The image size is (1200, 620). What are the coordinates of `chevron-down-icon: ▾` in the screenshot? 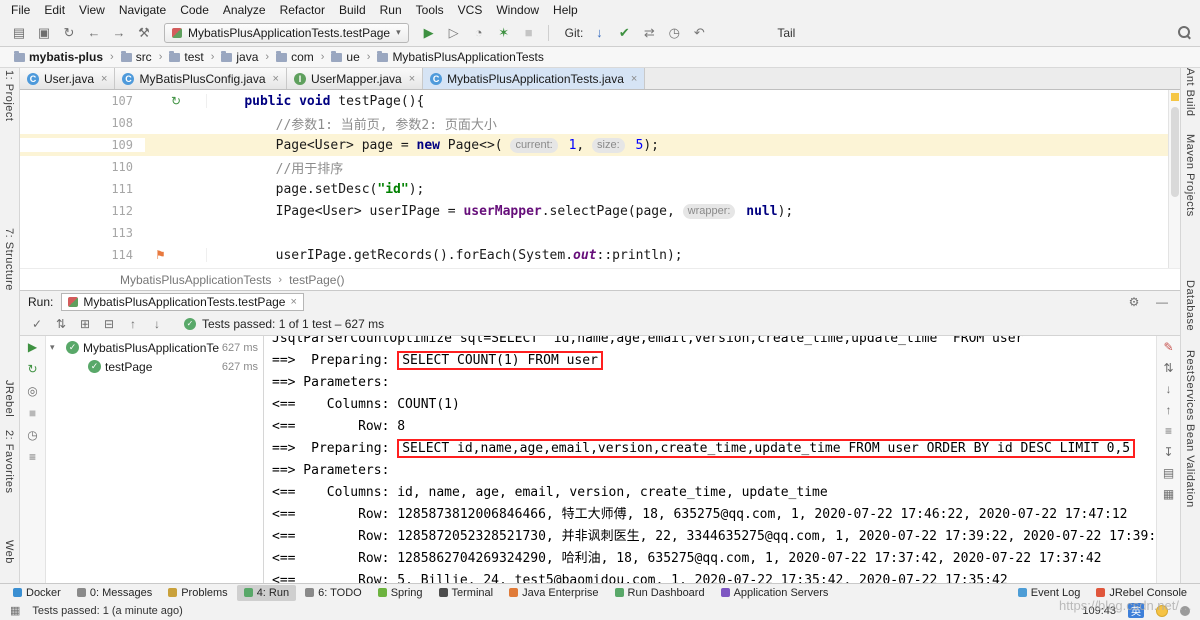 It's located at (56, 347).